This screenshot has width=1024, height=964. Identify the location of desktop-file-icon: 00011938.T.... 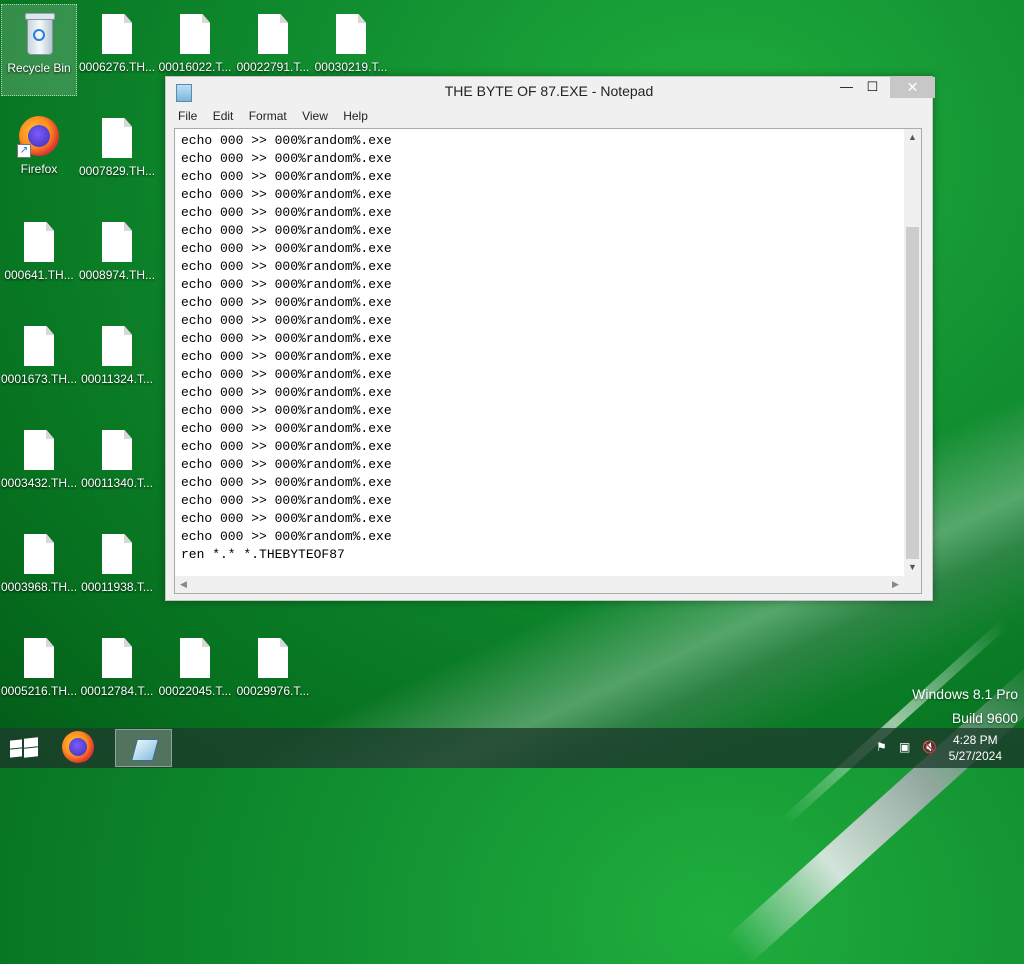
(117, 570).